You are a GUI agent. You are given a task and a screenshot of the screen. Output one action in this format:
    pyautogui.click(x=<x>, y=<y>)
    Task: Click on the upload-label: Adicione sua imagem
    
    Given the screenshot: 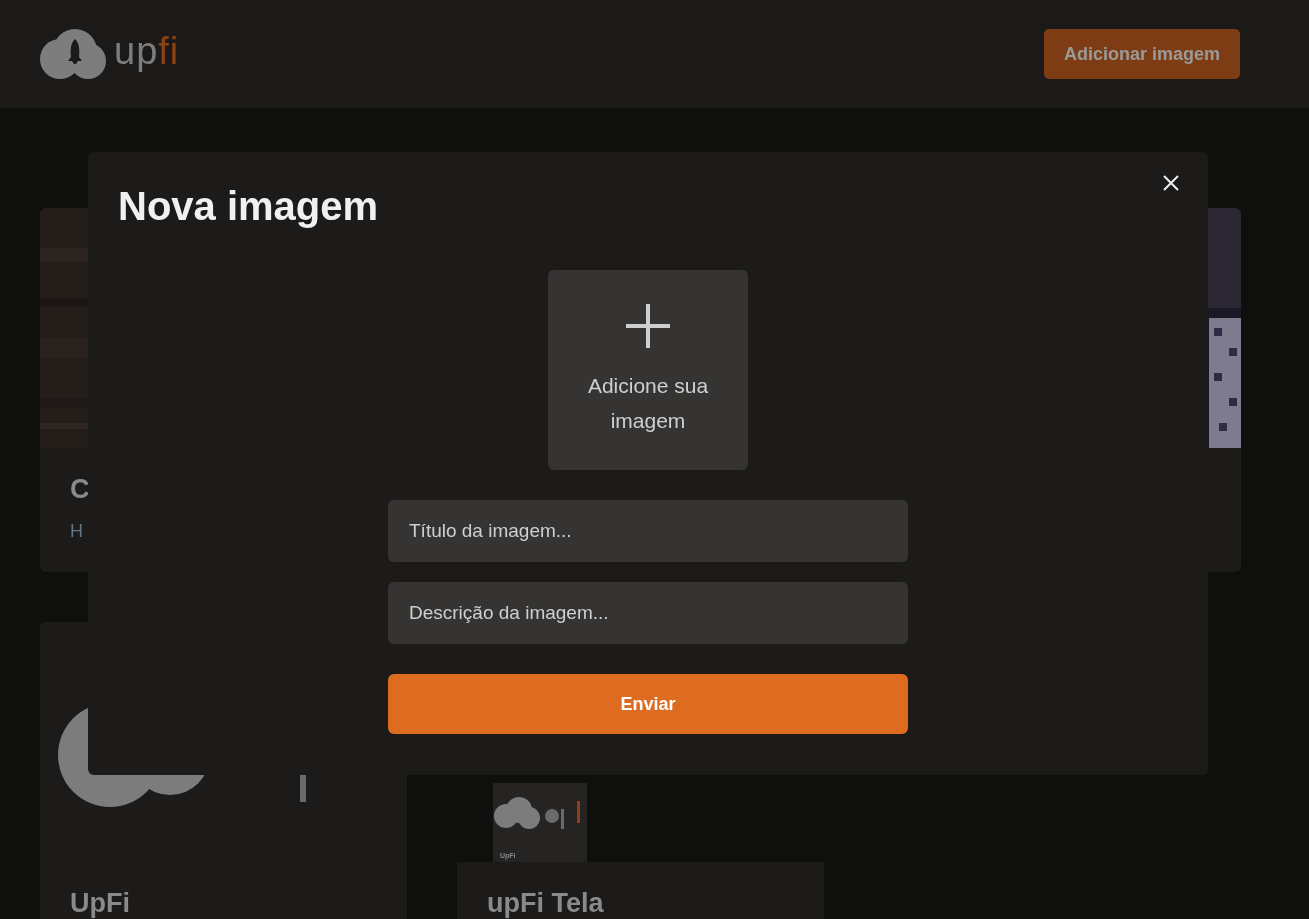 What is the action you would take?
    pyautogui.click(x=648, y=403)
    